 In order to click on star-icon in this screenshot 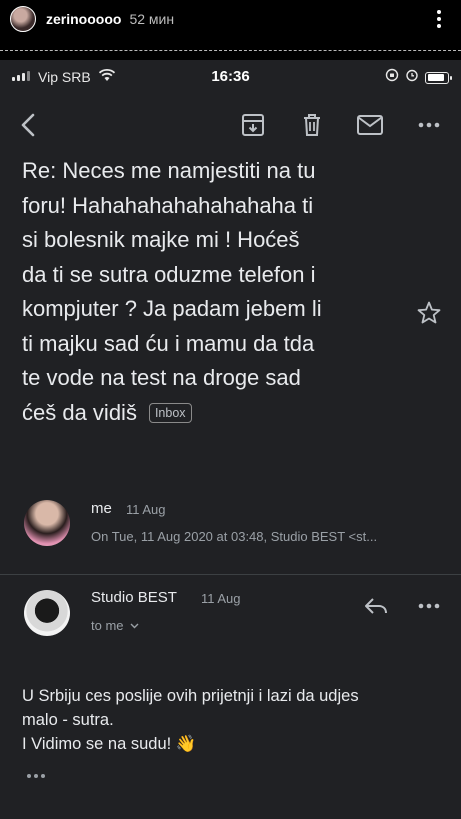, I will do `click(429, 313)`.